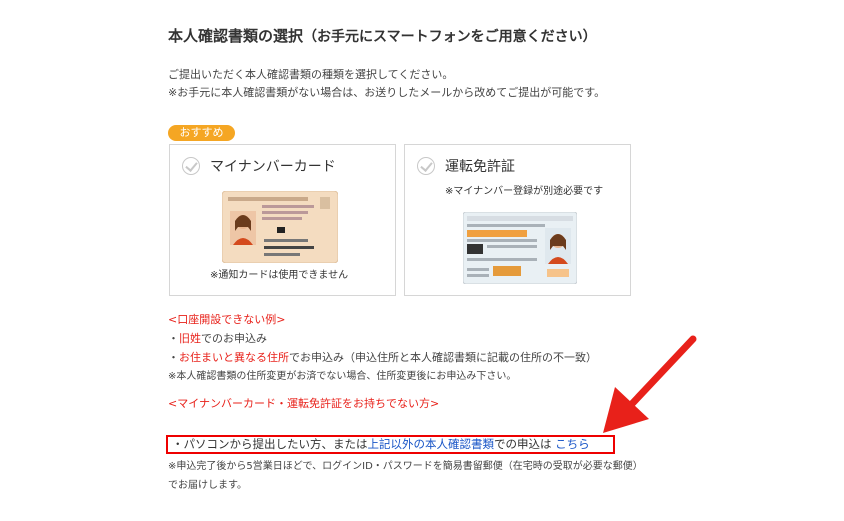 This screenshot has height=521, width=844. I want to click on intro-line-1: ご提出いただく本人確認書類の種類を選択してください。, so click(311, 74).